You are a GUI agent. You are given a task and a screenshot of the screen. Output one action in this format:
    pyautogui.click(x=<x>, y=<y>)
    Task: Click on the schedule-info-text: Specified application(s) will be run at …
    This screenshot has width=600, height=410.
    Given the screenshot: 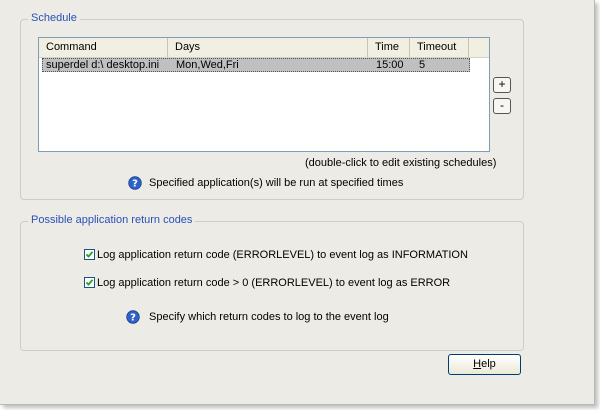 What is the action you would take?
    pyautogui.click(x=276, y=183)
    